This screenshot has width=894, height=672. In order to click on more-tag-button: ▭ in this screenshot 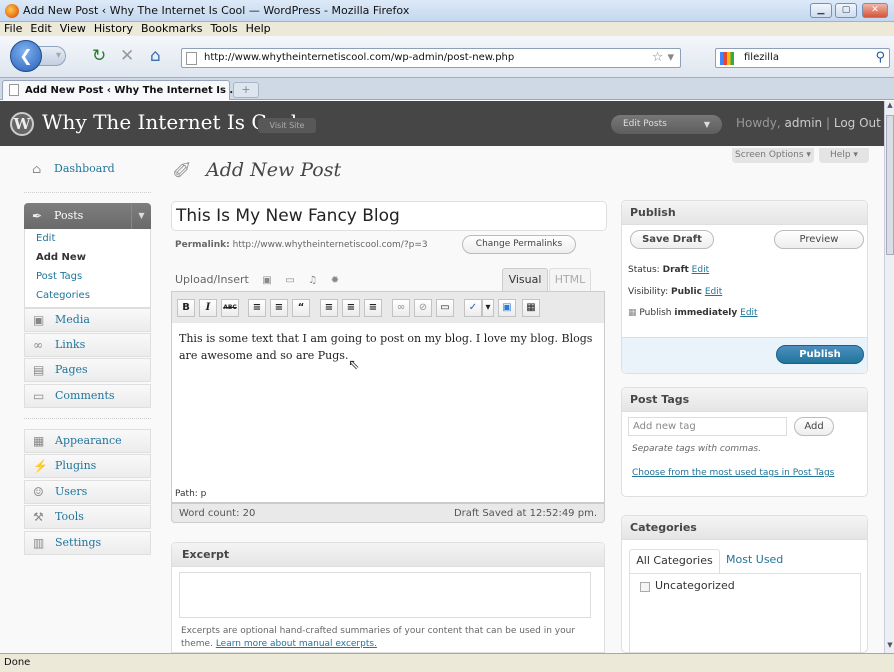, I will do `click(445, 308)`.